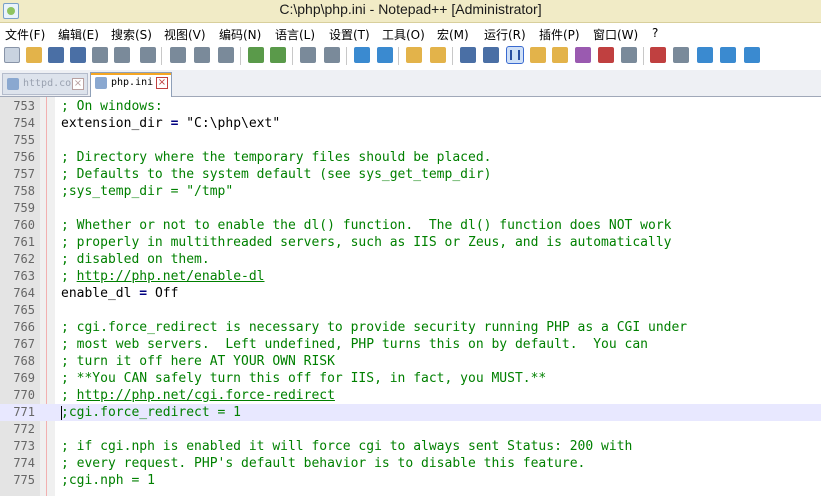 This screenshot has height=496, width=821. What do you see at coordinates (206, 395) in the screenshot?
I see `comment-link: http://php.net/cgi.force-redirect` at bounding box center [206, 395].